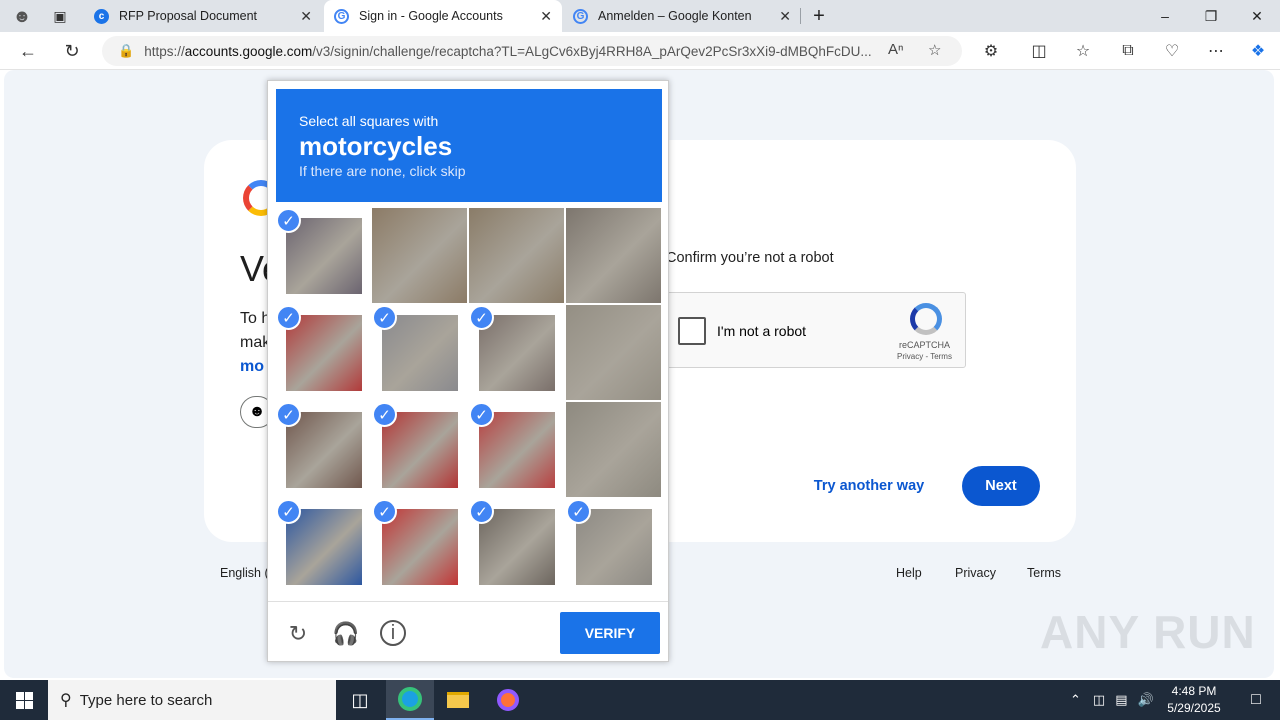 The image size is (1280, 720). Describe the element at coordinates (1128, 51) in the screenshot. I see `collections-icon: ⧉` at that location.